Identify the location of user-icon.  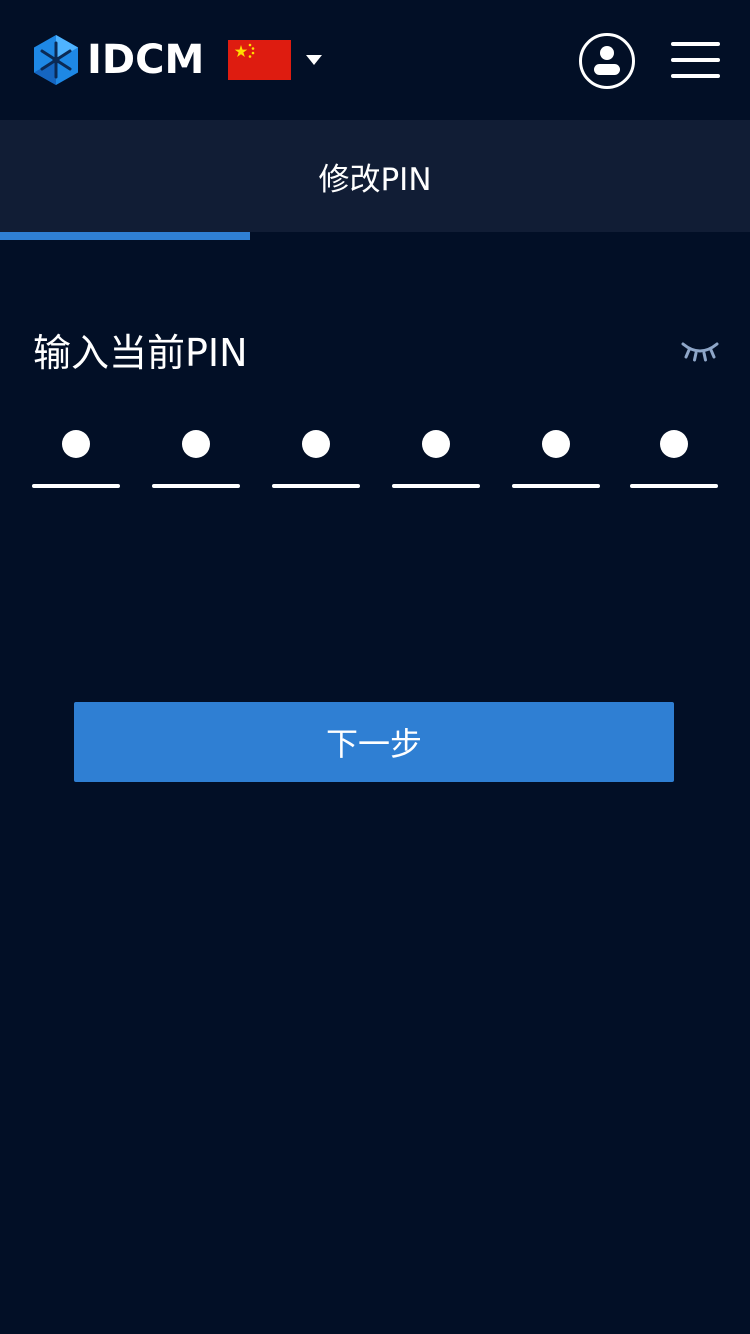
(607, 60).